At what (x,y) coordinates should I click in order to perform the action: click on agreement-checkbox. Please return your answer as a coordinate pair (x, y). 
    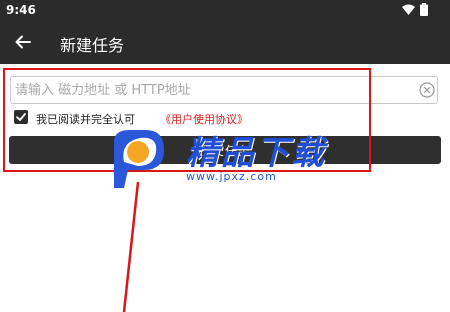
    Looking at the image, I should click on (21, 117).